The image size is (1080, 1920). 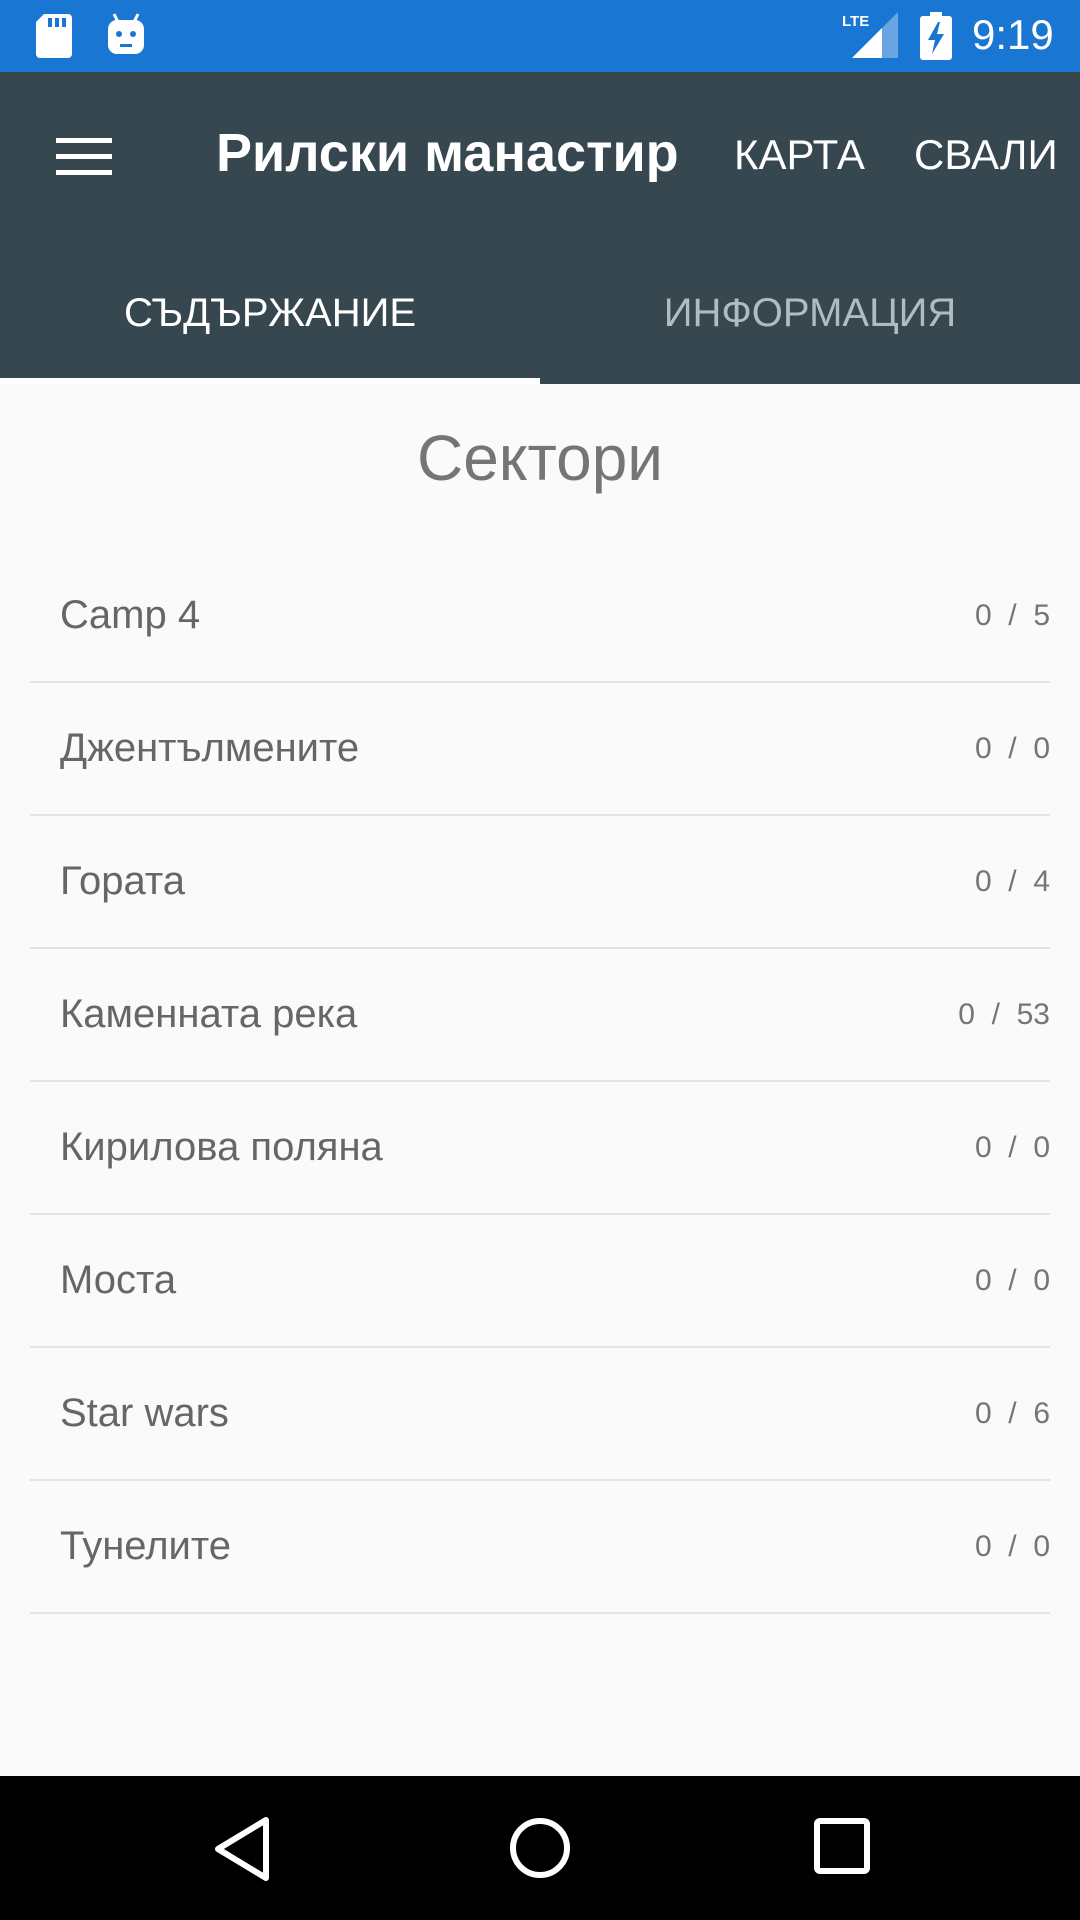 What do you see at coordinates (540, 1148) in the screenshot?
I see `sector-row: Кирилова поляна 0 / 0` at bounding box center [540, 1148].